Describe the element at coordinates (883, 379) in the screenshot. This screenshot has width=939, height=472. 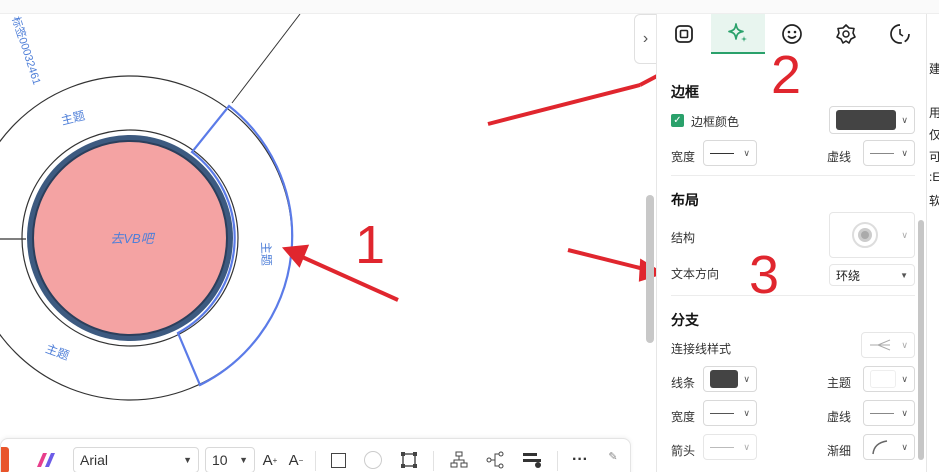
I see `topic-color-swatch` at that location.